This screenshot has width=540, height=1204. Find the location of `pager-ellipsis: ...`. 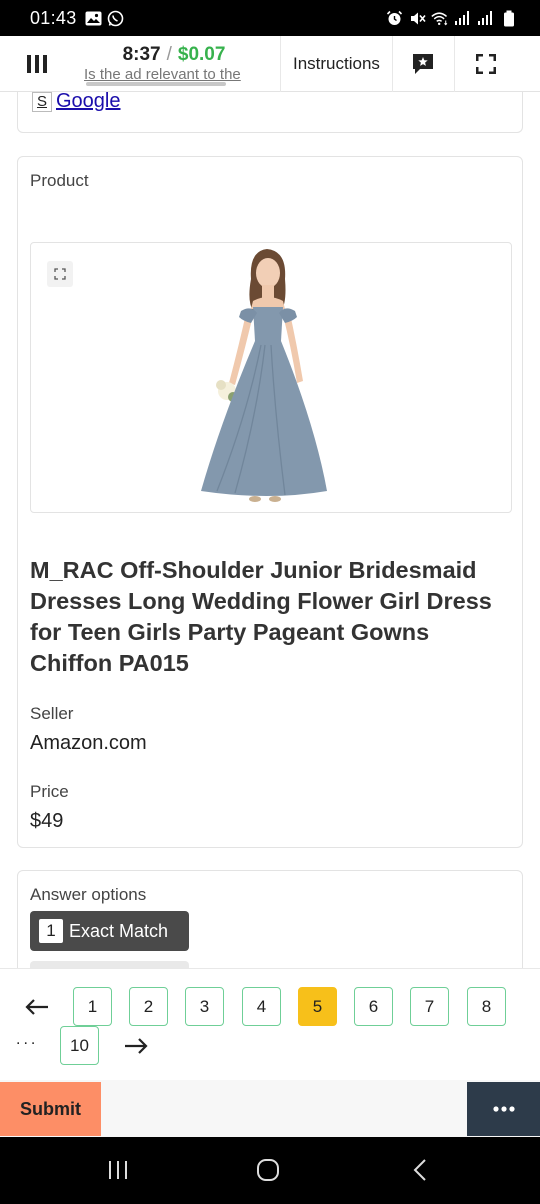

pager-ellipsis: ... is located at coordinates (27, 1039).